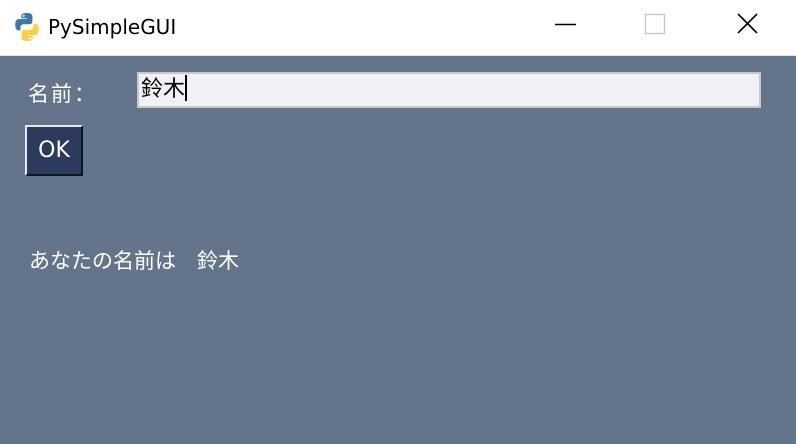 The height and width of the screenshot is (444, 796). I want to click on result-text: あなたの名前は 鈴木, so click(134, 261).